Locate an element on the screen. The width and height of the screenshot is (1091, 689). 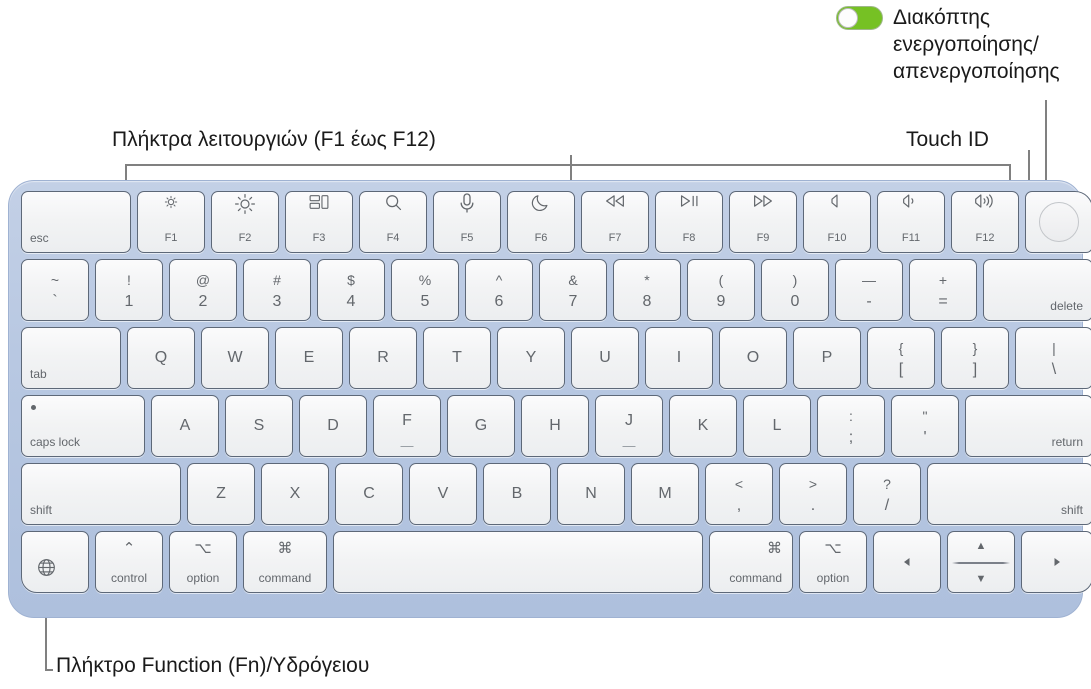
key-f-label: F is located at coordinates (407, 421).